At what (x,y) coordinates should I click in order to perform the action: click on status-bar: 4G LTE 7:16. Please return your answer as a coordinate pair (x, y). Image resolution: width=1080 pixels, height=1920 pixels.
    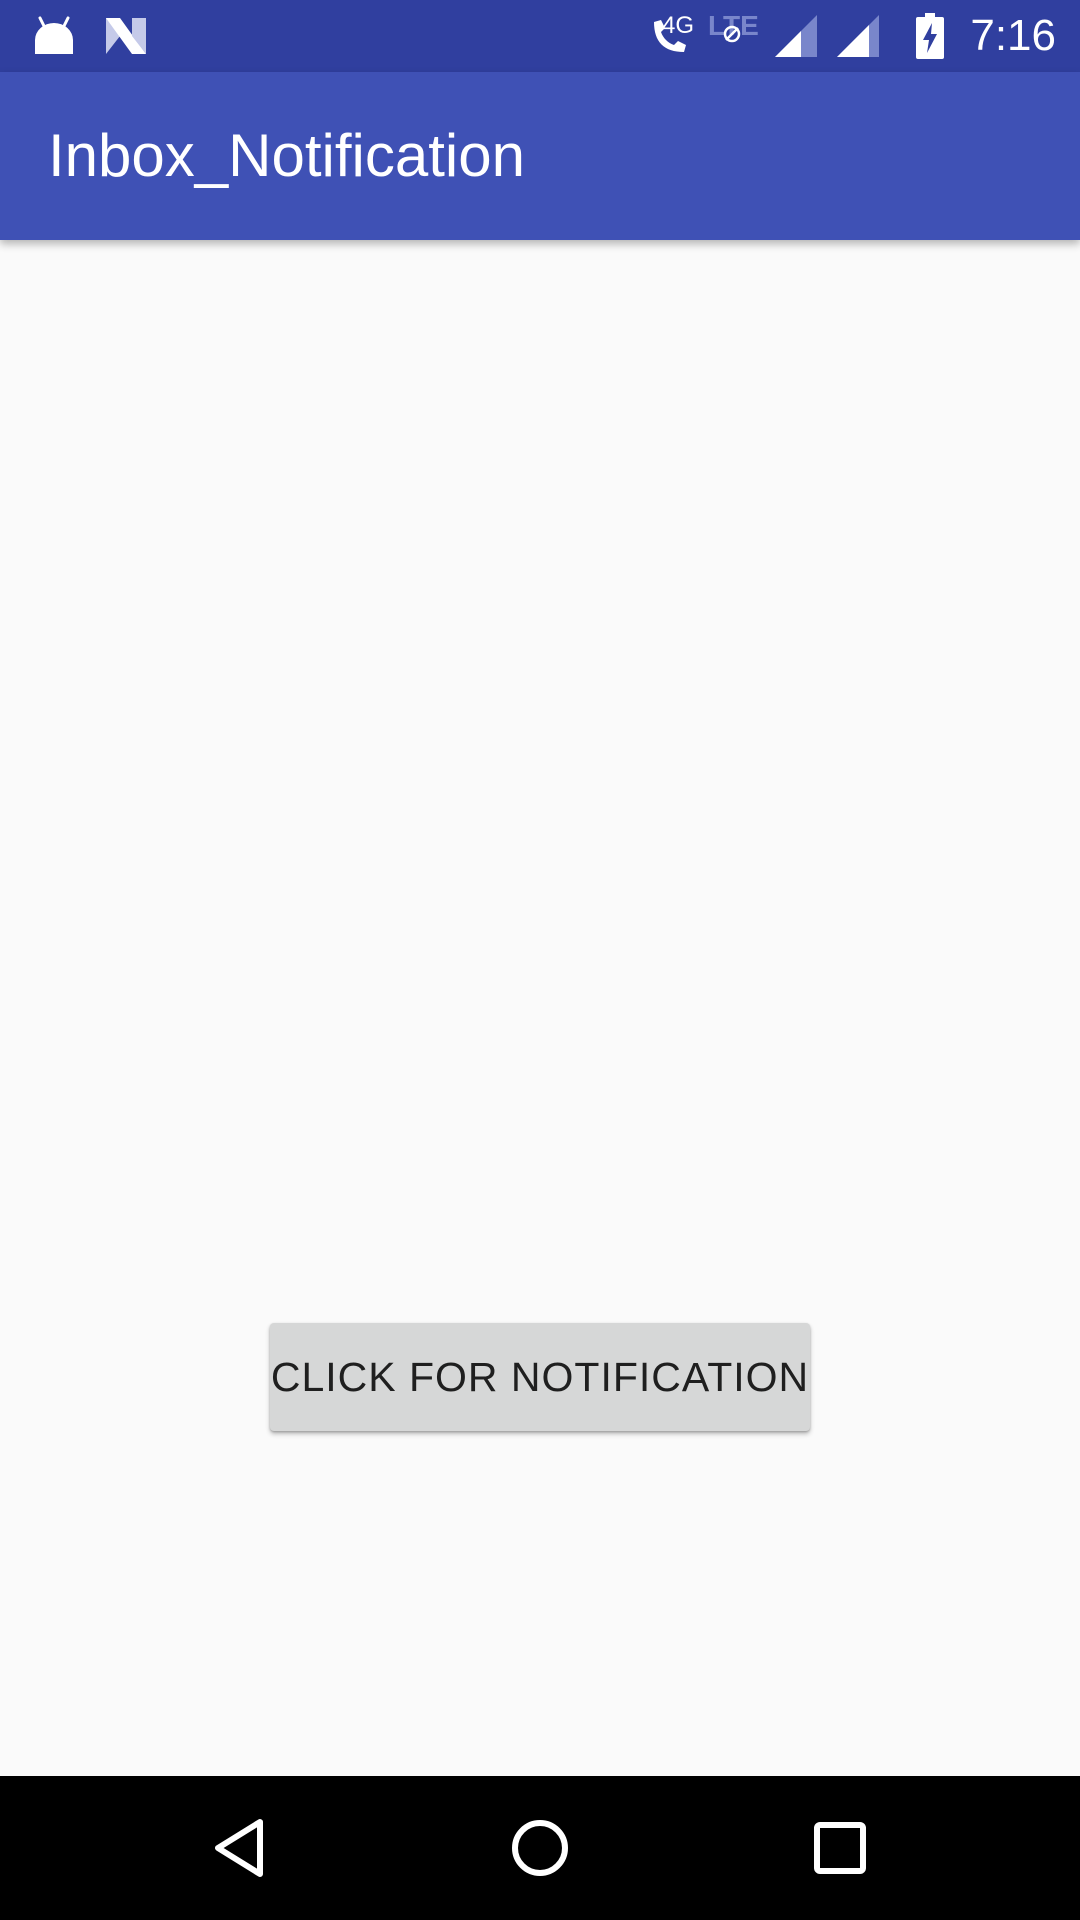
    Looking at the image, I should click on (540, 36).